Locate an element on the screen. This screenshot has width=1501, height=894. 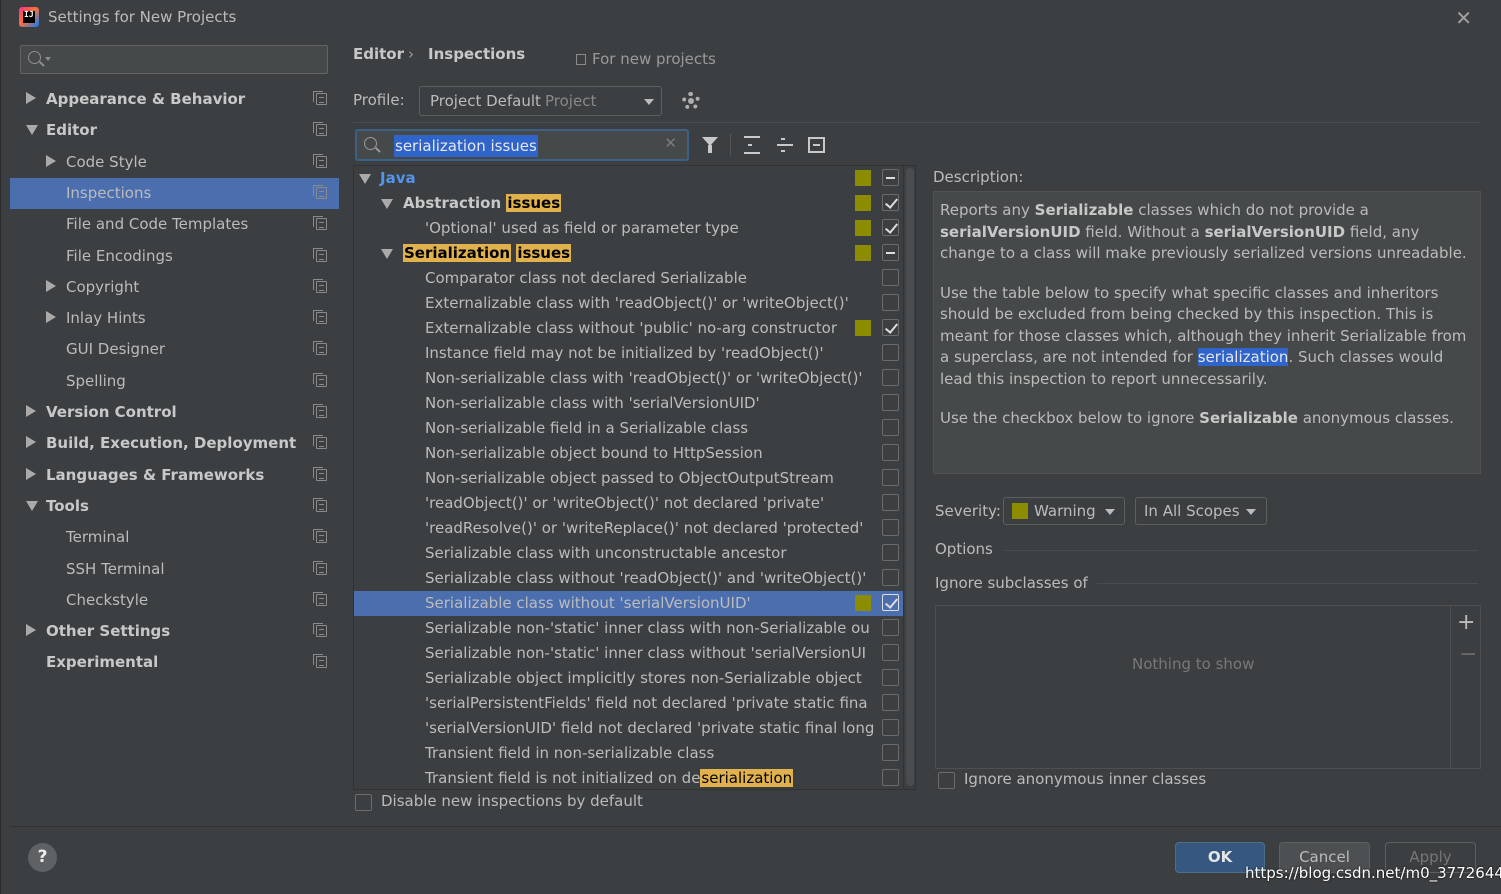
sidebar-item: Editor is located at coordinates (174, 130).